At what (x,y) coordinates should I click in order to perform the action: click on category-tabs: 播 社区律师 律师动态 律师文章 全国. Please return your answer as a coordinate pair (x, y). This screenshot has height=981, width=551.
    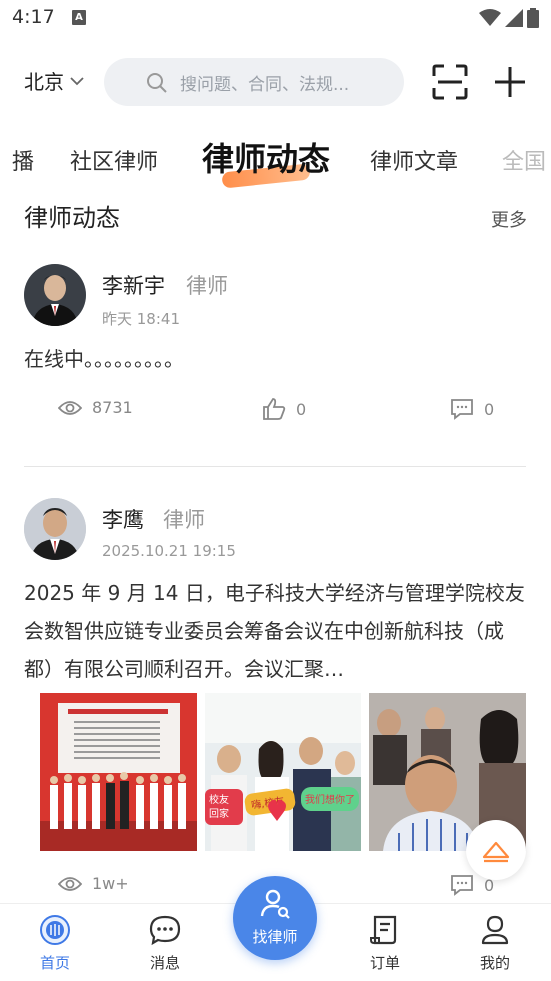
    Looking at the image, I should click on (275, 160).